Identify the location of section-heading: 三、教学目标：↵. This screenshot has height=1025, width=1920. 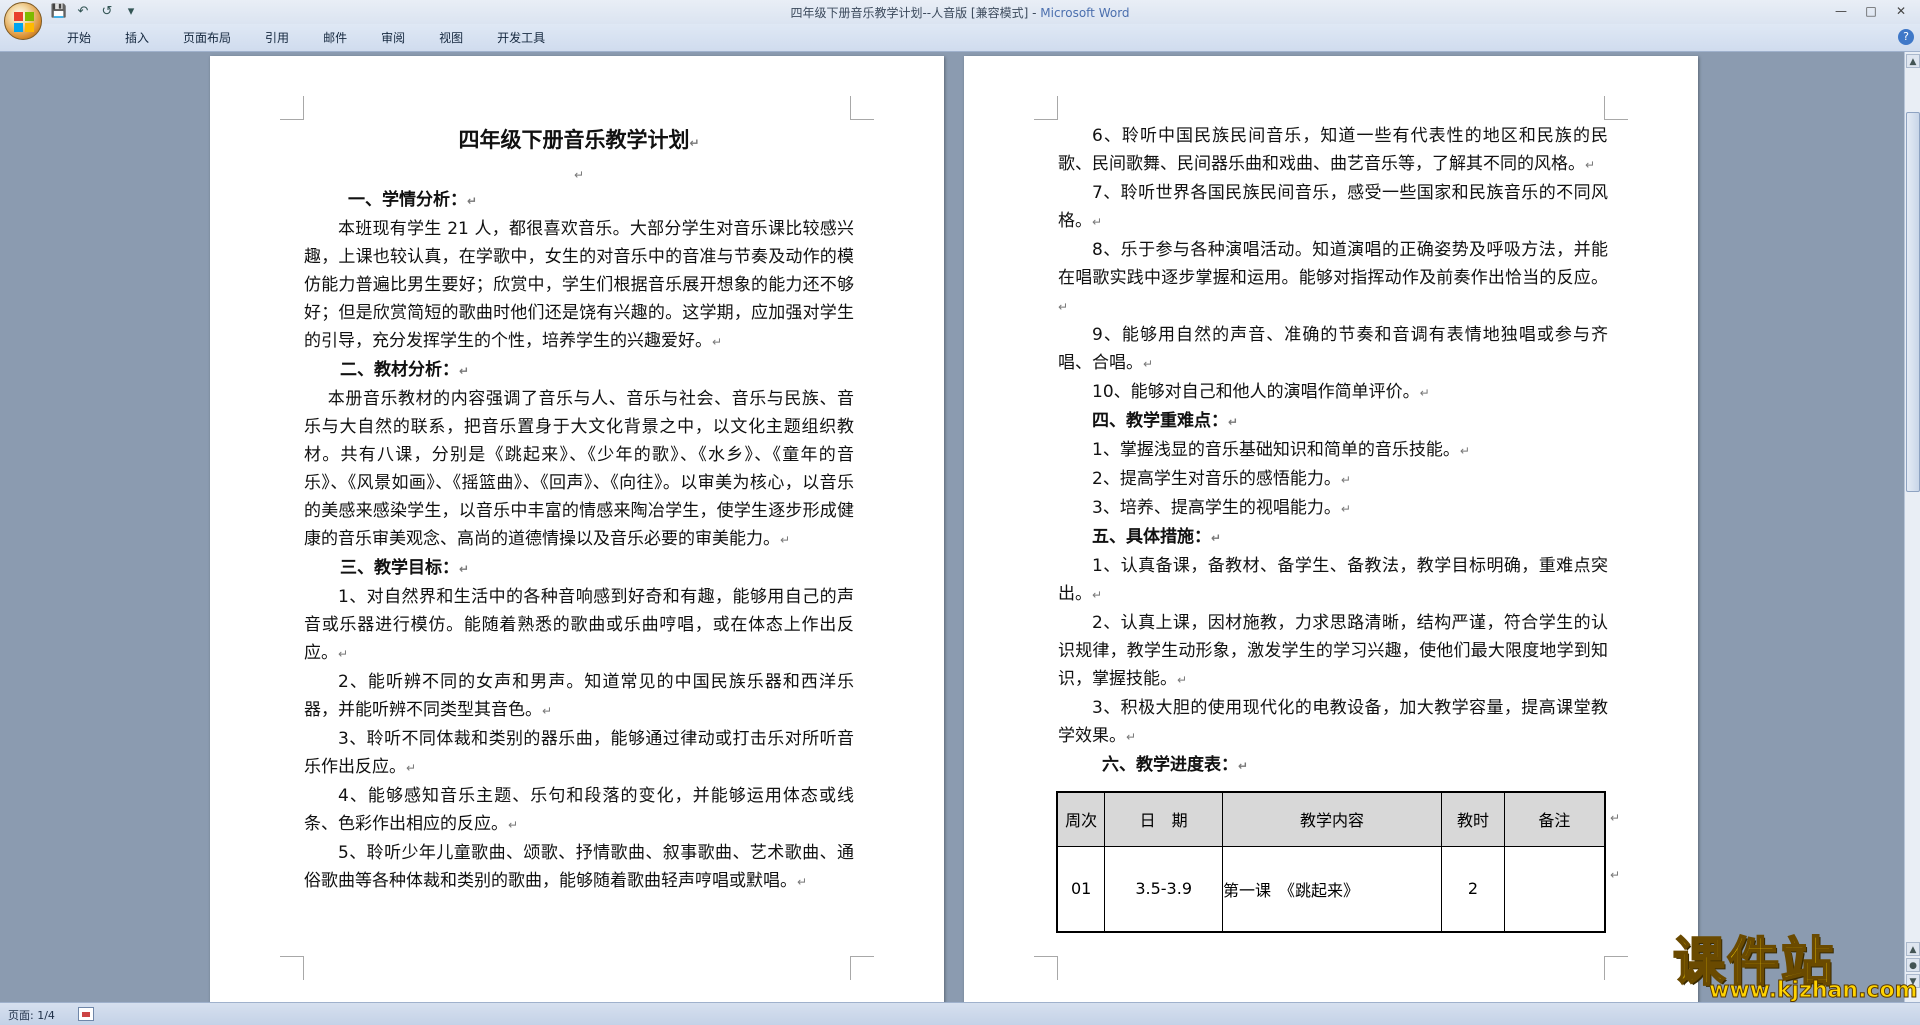
(405, 568).